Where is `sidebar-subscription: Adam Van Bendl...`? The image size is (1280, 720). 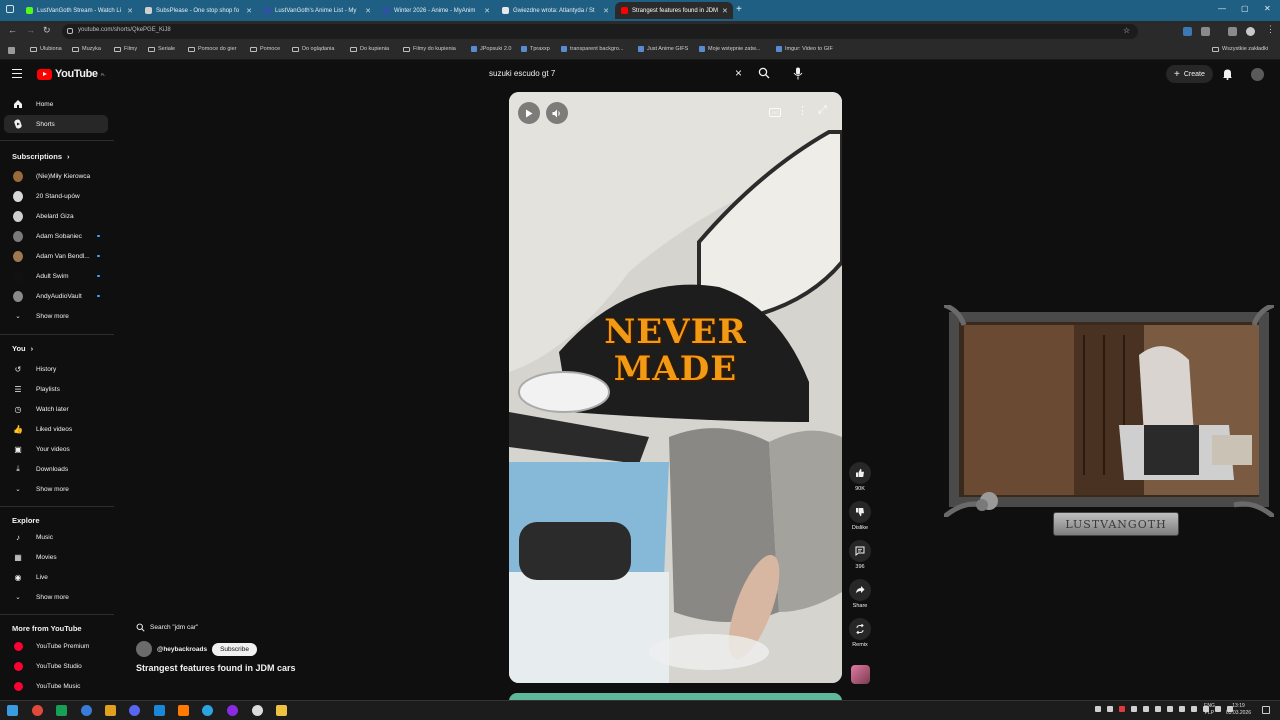 sidebar-subscription: Adam Van Bendl... is located at coordinates (56, 256).